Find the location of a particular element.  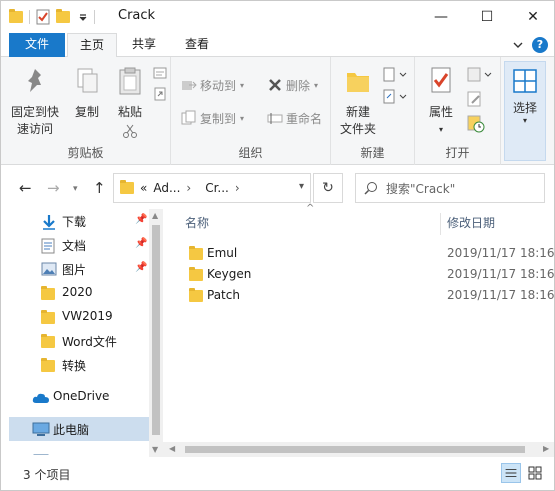

tab-home: 主页 is located at coordinates (92, 45).